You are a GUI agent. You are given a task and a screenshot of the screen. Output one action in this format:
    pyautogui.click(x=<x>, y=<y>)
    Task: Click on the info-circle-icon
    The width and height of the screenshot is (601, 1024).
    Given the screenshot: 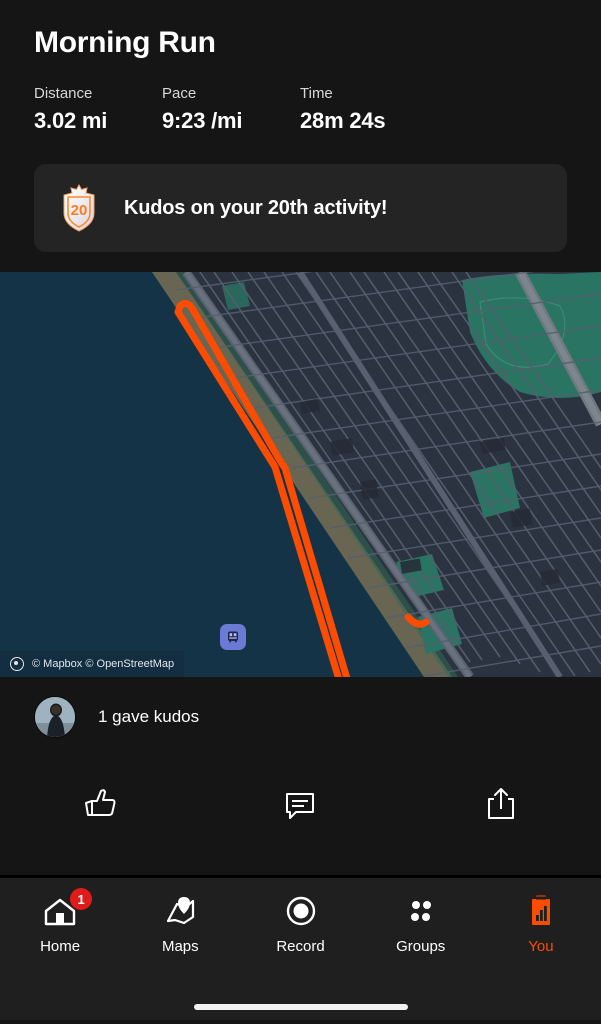 What is the action you would take?
    pyautogui.click(x=17, y=664)
    